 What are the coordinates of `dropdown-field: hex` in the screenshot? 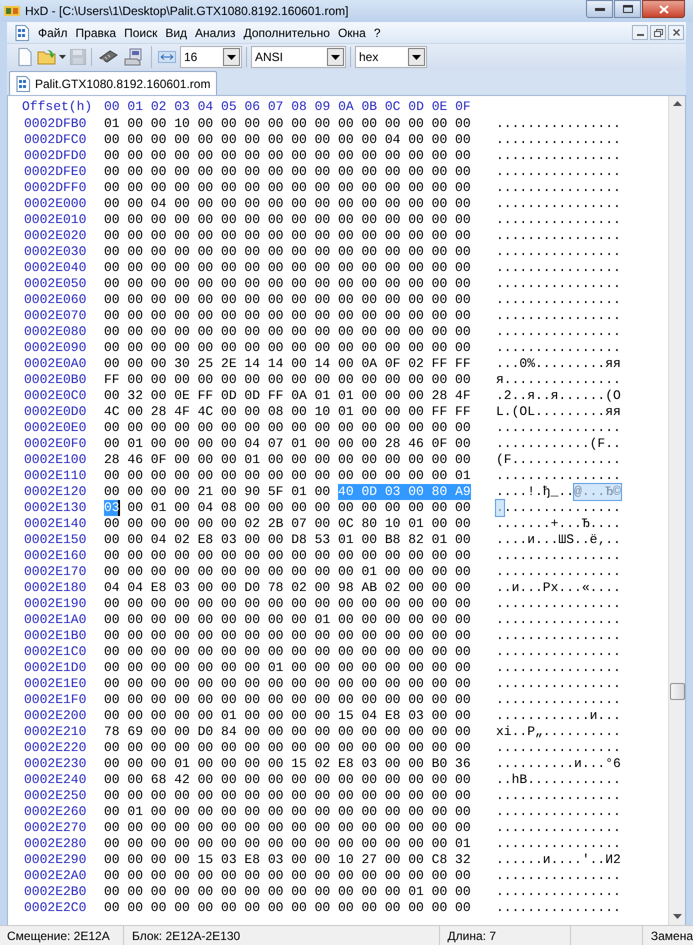 It's located at (391, 57).